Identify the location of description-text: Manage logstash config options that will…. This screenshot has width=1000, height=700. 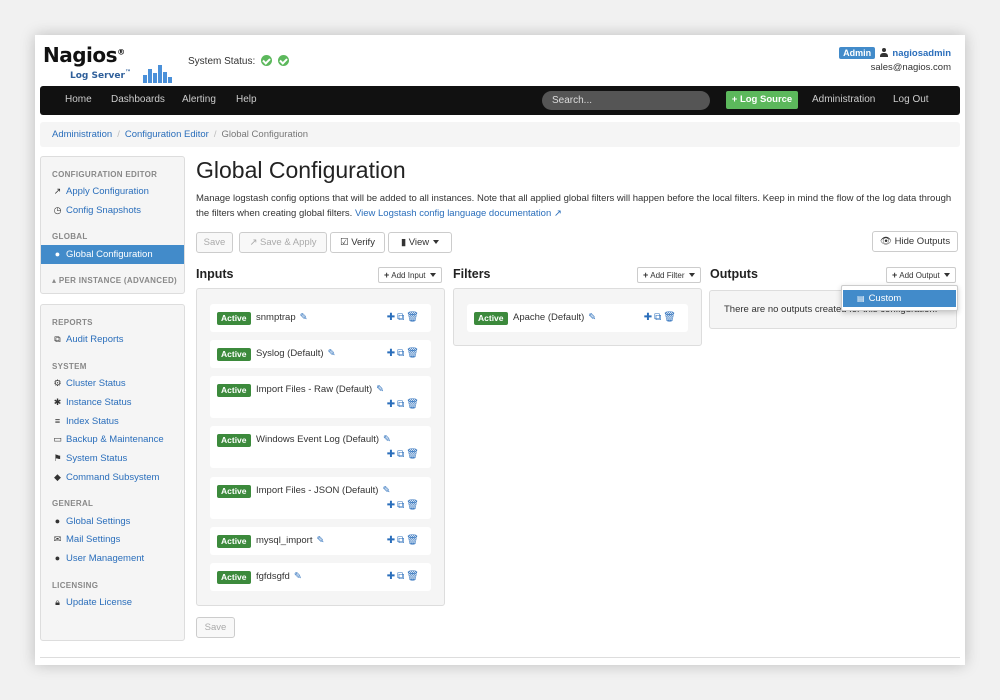
(574, 206).